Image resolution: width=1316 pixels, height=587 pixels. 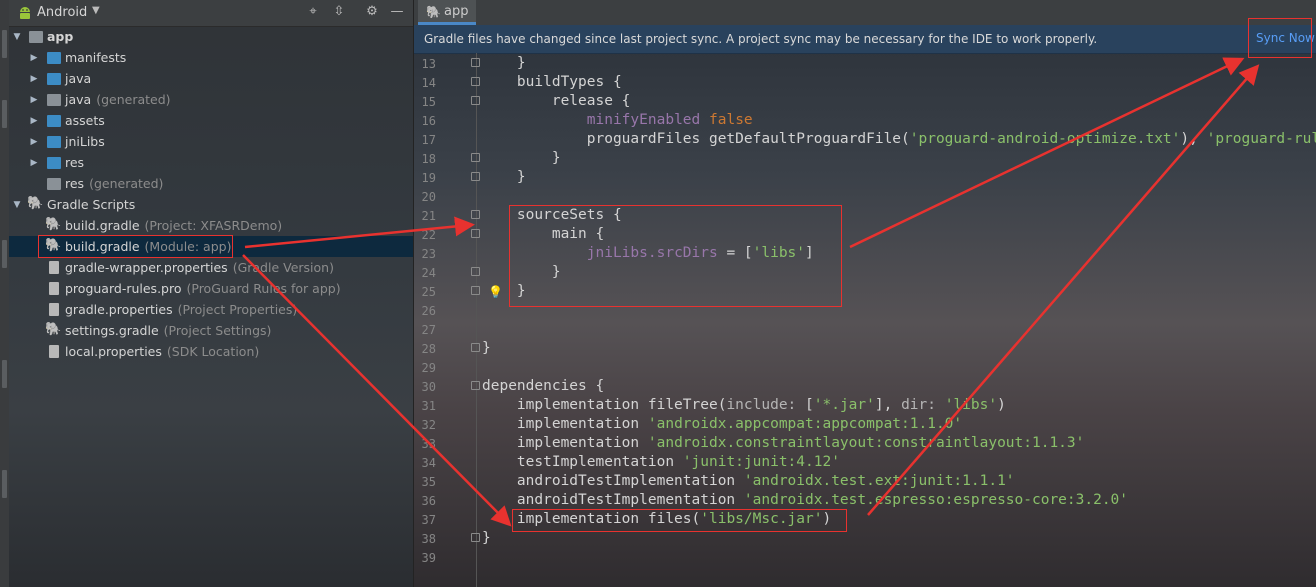 What do you see at coordinates (1261, 139) in the screenshot?
I see `code-token: 'proguard-rules.pro'` at bounding box center [1261, 139].